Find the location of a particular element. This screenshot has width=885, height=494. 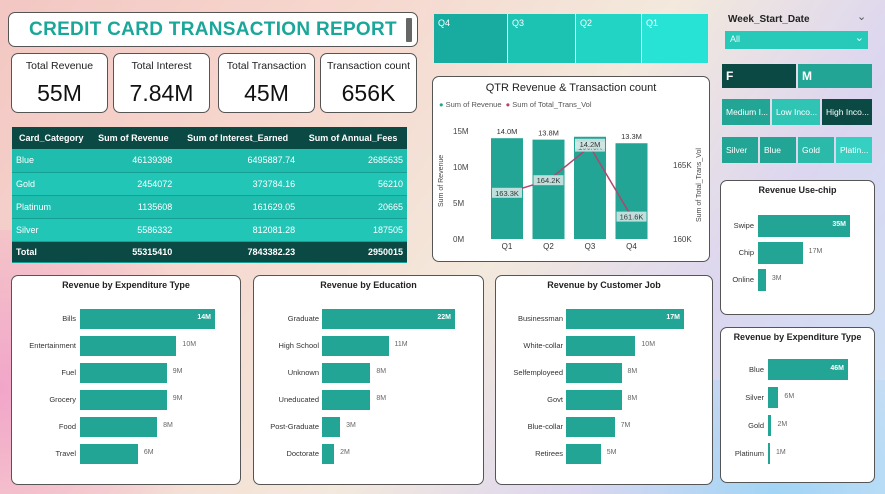

table-cell: 373784.16 is located at coordinates (238, 184).